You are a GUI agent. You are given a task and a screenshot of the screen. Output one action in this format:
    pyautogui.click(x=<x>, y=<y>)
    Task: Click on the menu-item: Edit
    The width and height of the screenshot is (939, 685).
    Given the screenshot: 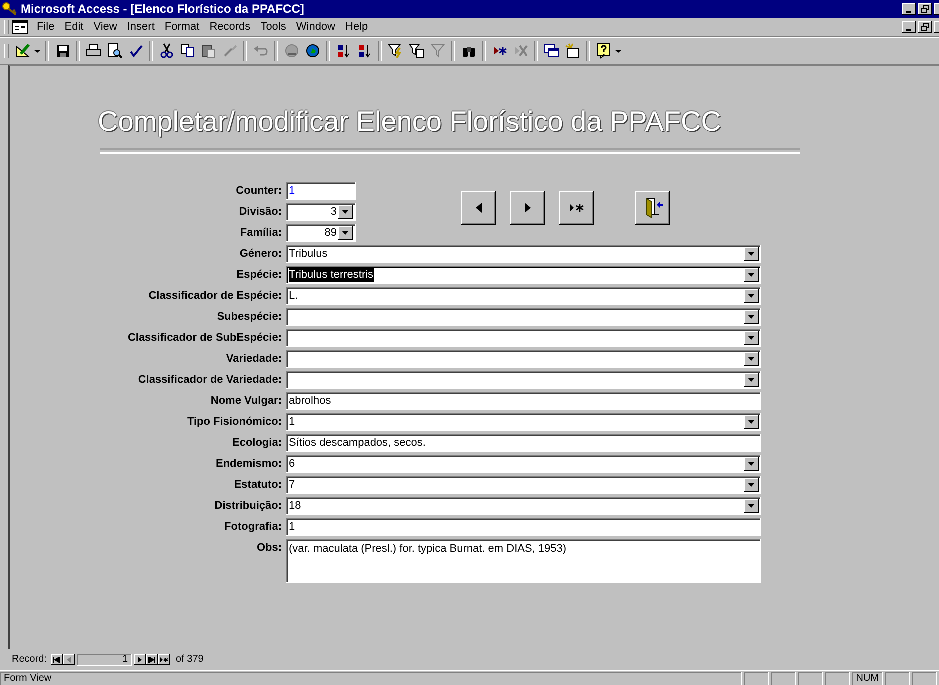 What is the action you would take?
    pyautogui.click(x=74, y=27)
    